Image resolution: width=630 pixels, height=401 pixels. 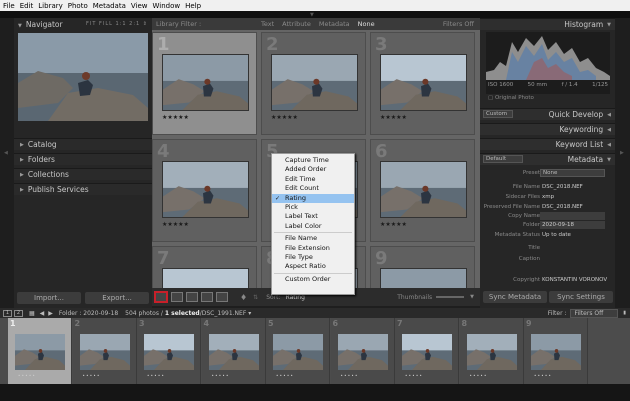 What do you see at coordinates (192, 297) in the screenshot?
I see `compare-view-icon` at bounding box center [192, 297].